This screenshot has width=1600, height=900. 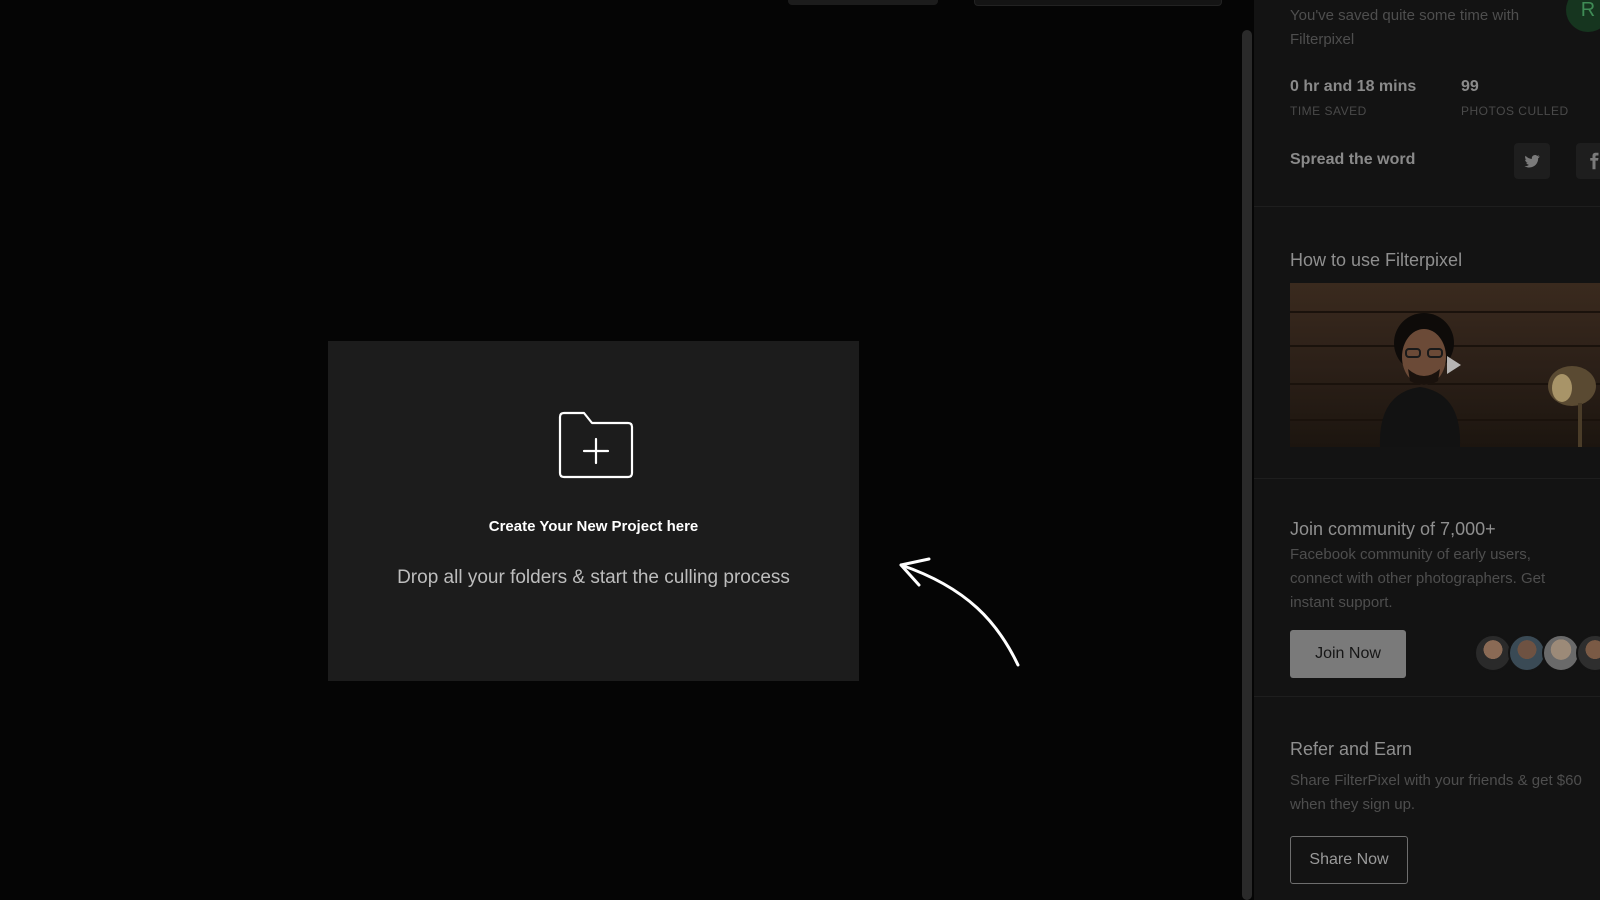 What do you see at coordinates (1349, 860) in the screenshot?
I see `share-now-button: Share Now` at bounding box center [1349, 860].